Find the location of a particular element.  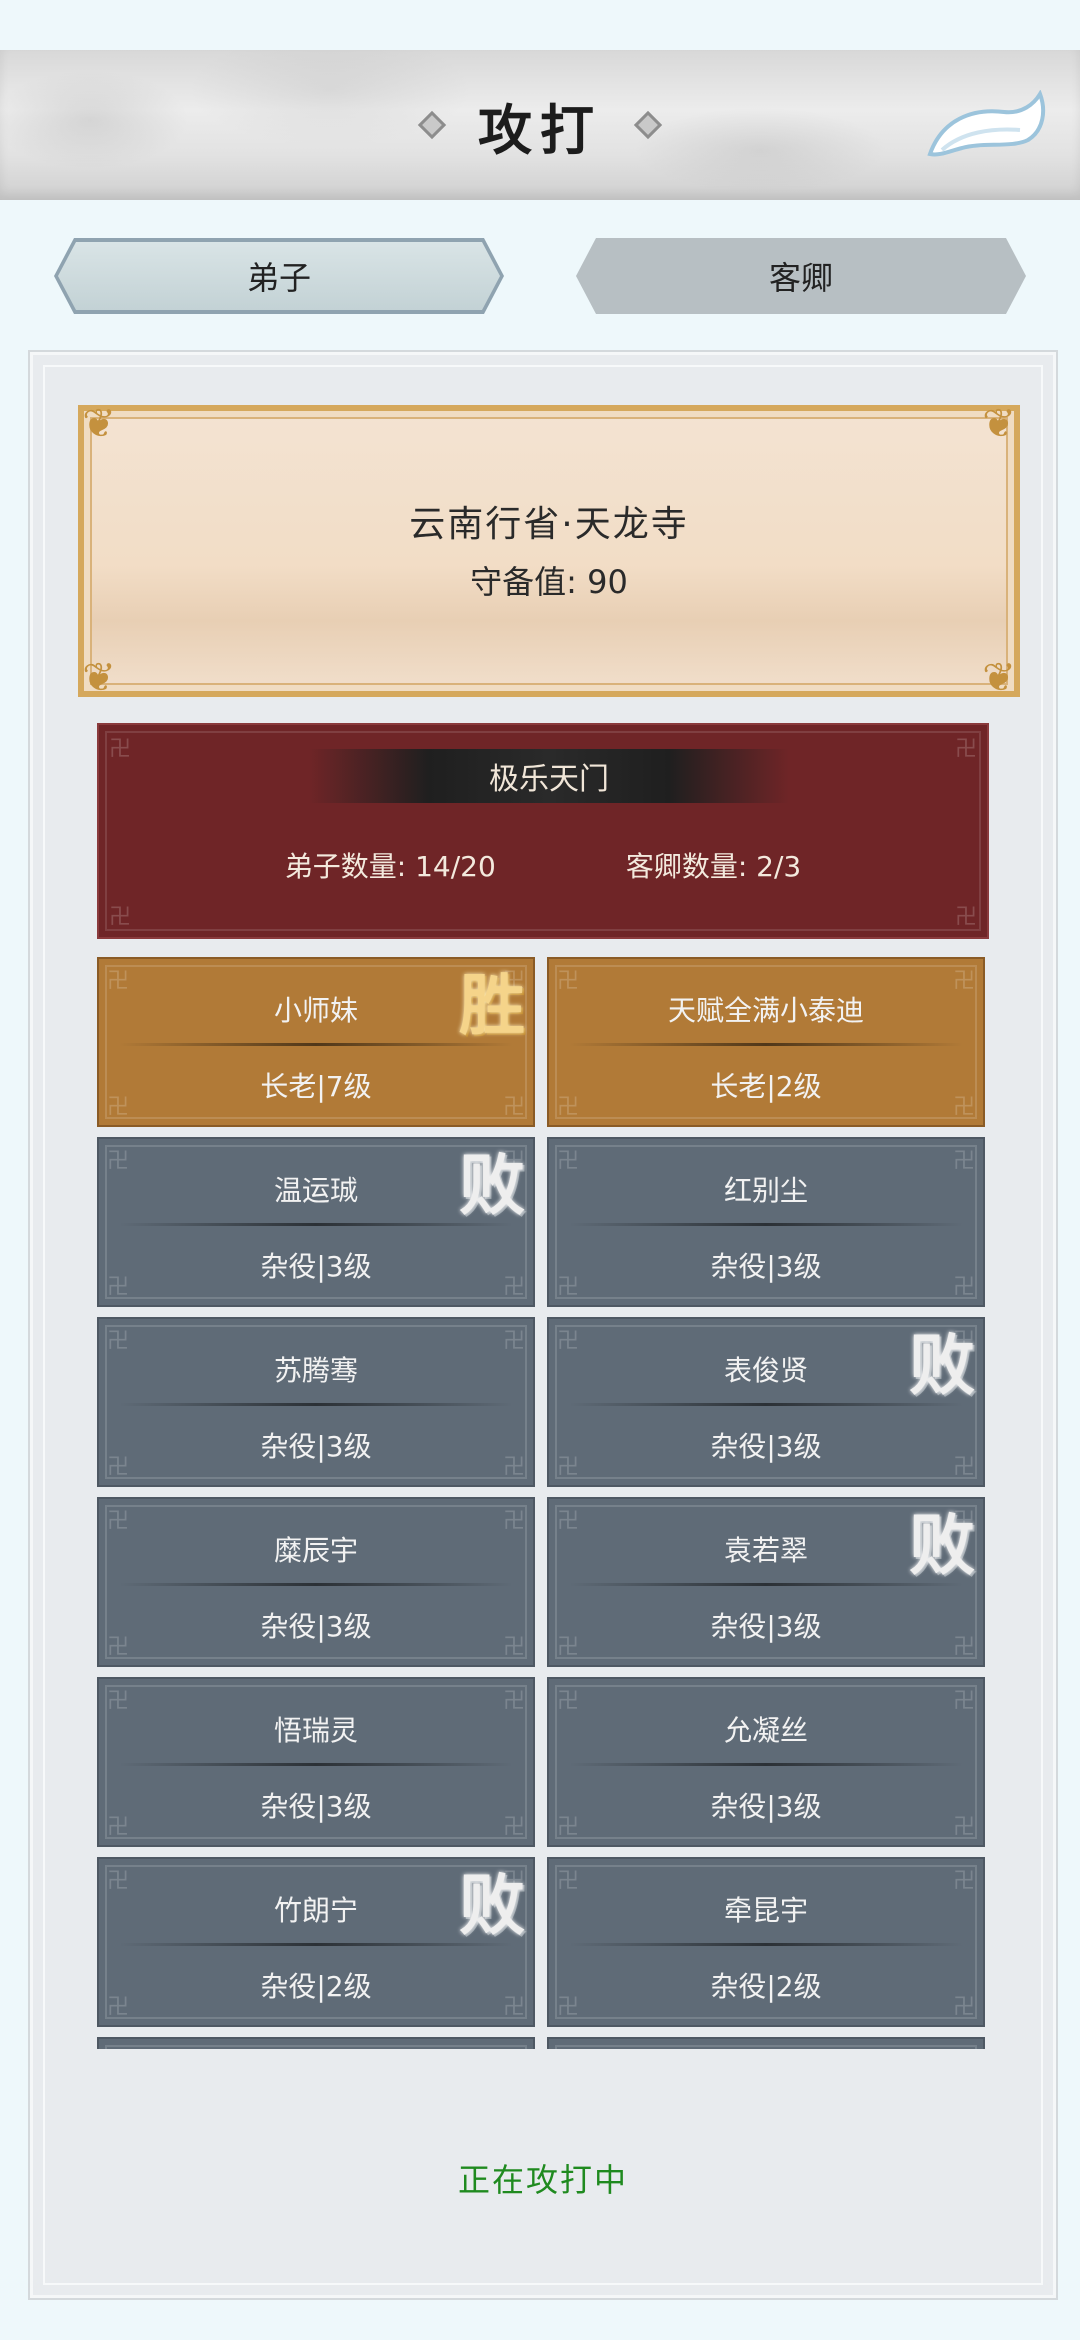

member-name: 牵昆宇 is located at coordinates (765, 1910).